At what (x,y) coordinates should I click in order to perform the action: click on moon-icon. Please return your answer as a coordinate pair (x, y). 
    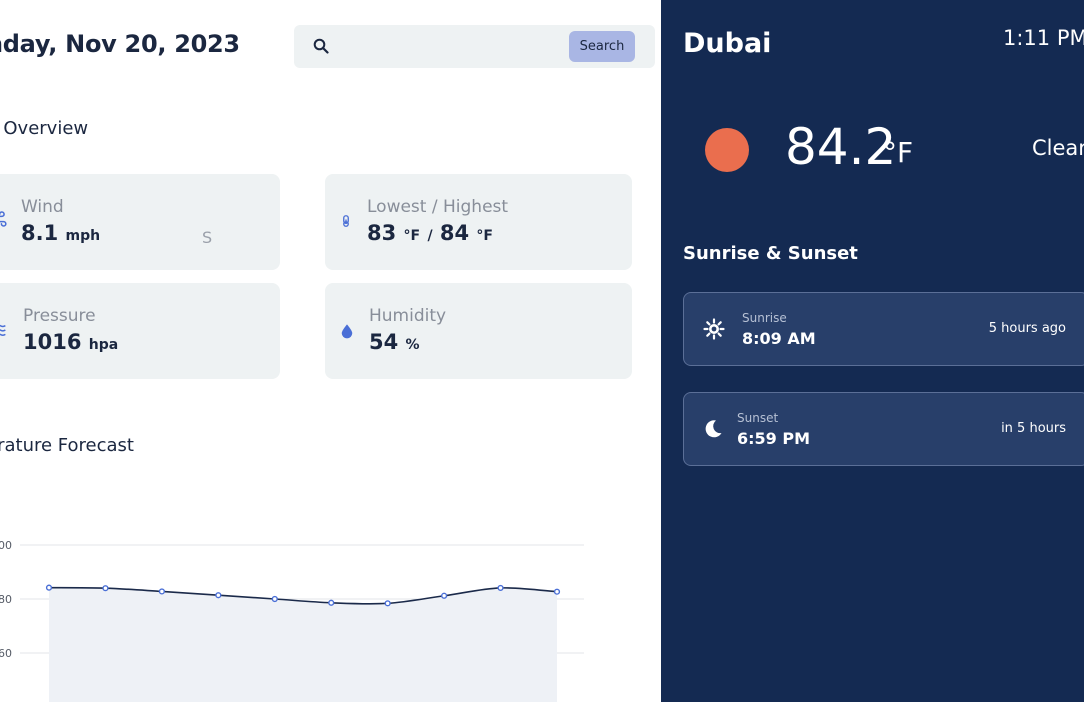
    Looking at the image, I should click on (713, 429).